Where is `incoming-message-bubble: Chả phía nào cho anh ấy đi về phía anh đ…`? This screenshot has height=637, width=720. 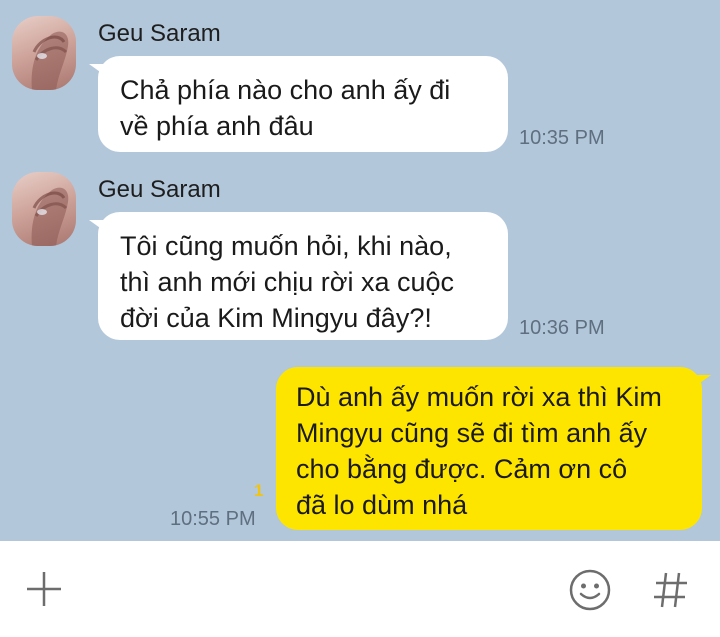
incoming-message-bubble: Chả phía nào cho anh ấy đi về phía anh đ… is located at coordinates (298, 104).